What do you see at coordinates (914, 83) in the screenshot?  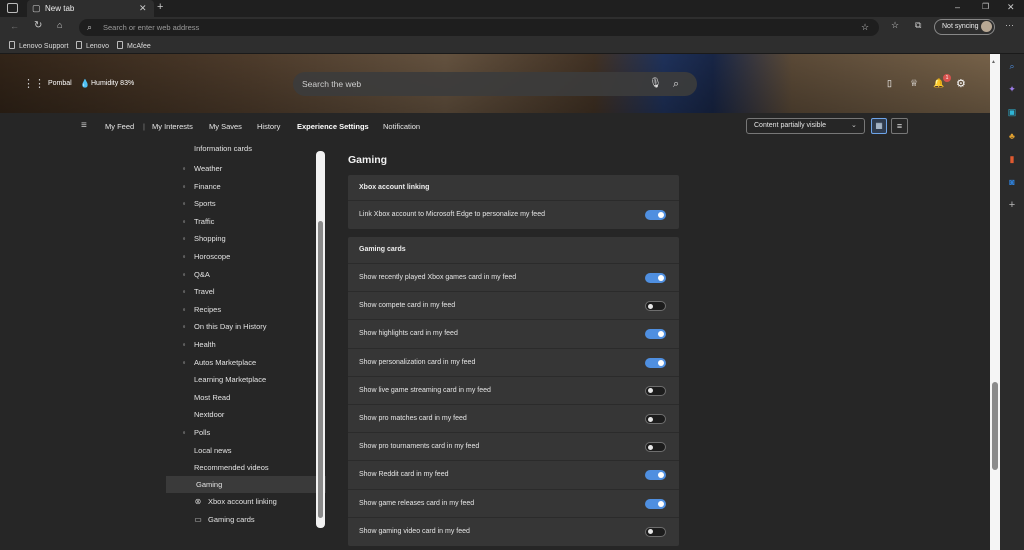 I see `rewards-icon: ♕` at bounding box center [914, 83].